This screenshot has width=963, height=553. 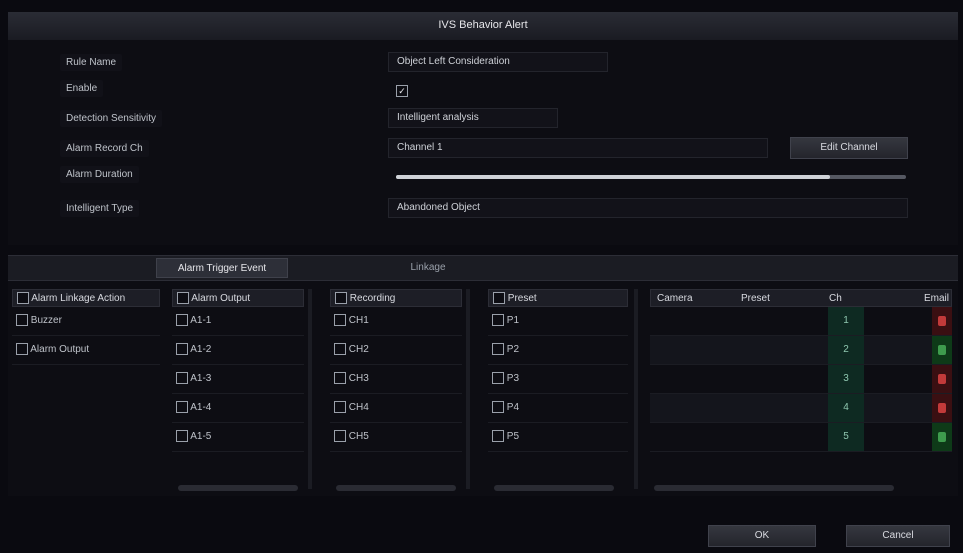 What do you see at coordinates (111, 118) in the screenshot?
I see `sensitivity-label: Detection Sensitivity` at bounding box center [111, 118].